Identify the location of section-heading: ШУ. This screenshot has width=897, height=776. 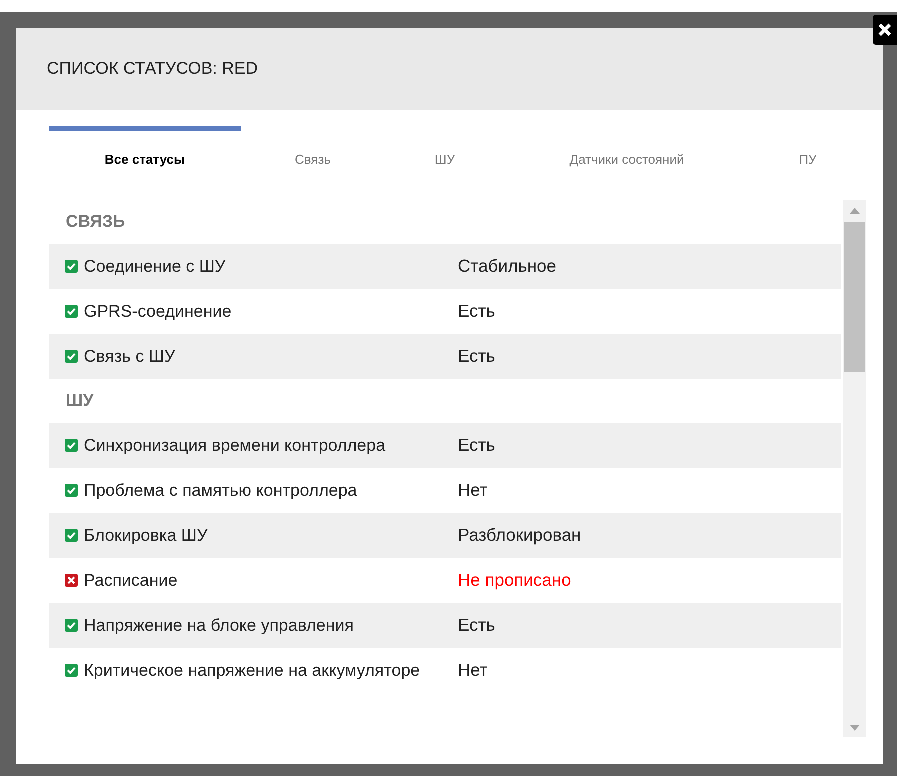
(80, 401).